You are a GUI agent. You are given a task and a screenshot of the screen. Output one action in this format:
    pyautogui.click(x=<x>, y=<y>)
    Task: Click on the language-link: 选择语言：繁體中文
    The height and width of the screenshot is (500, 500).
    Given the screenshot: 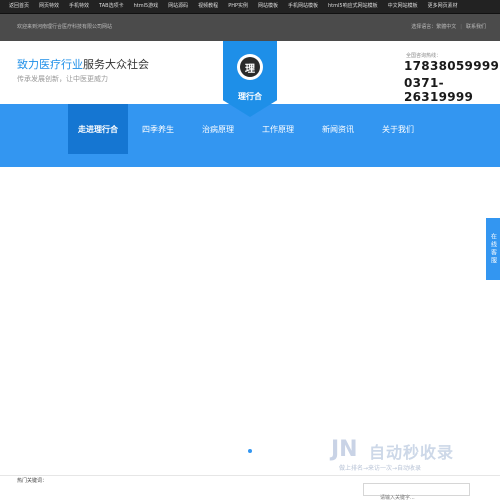 What is the action you would take?
    pyautogui.click(x=433, y=27)
    